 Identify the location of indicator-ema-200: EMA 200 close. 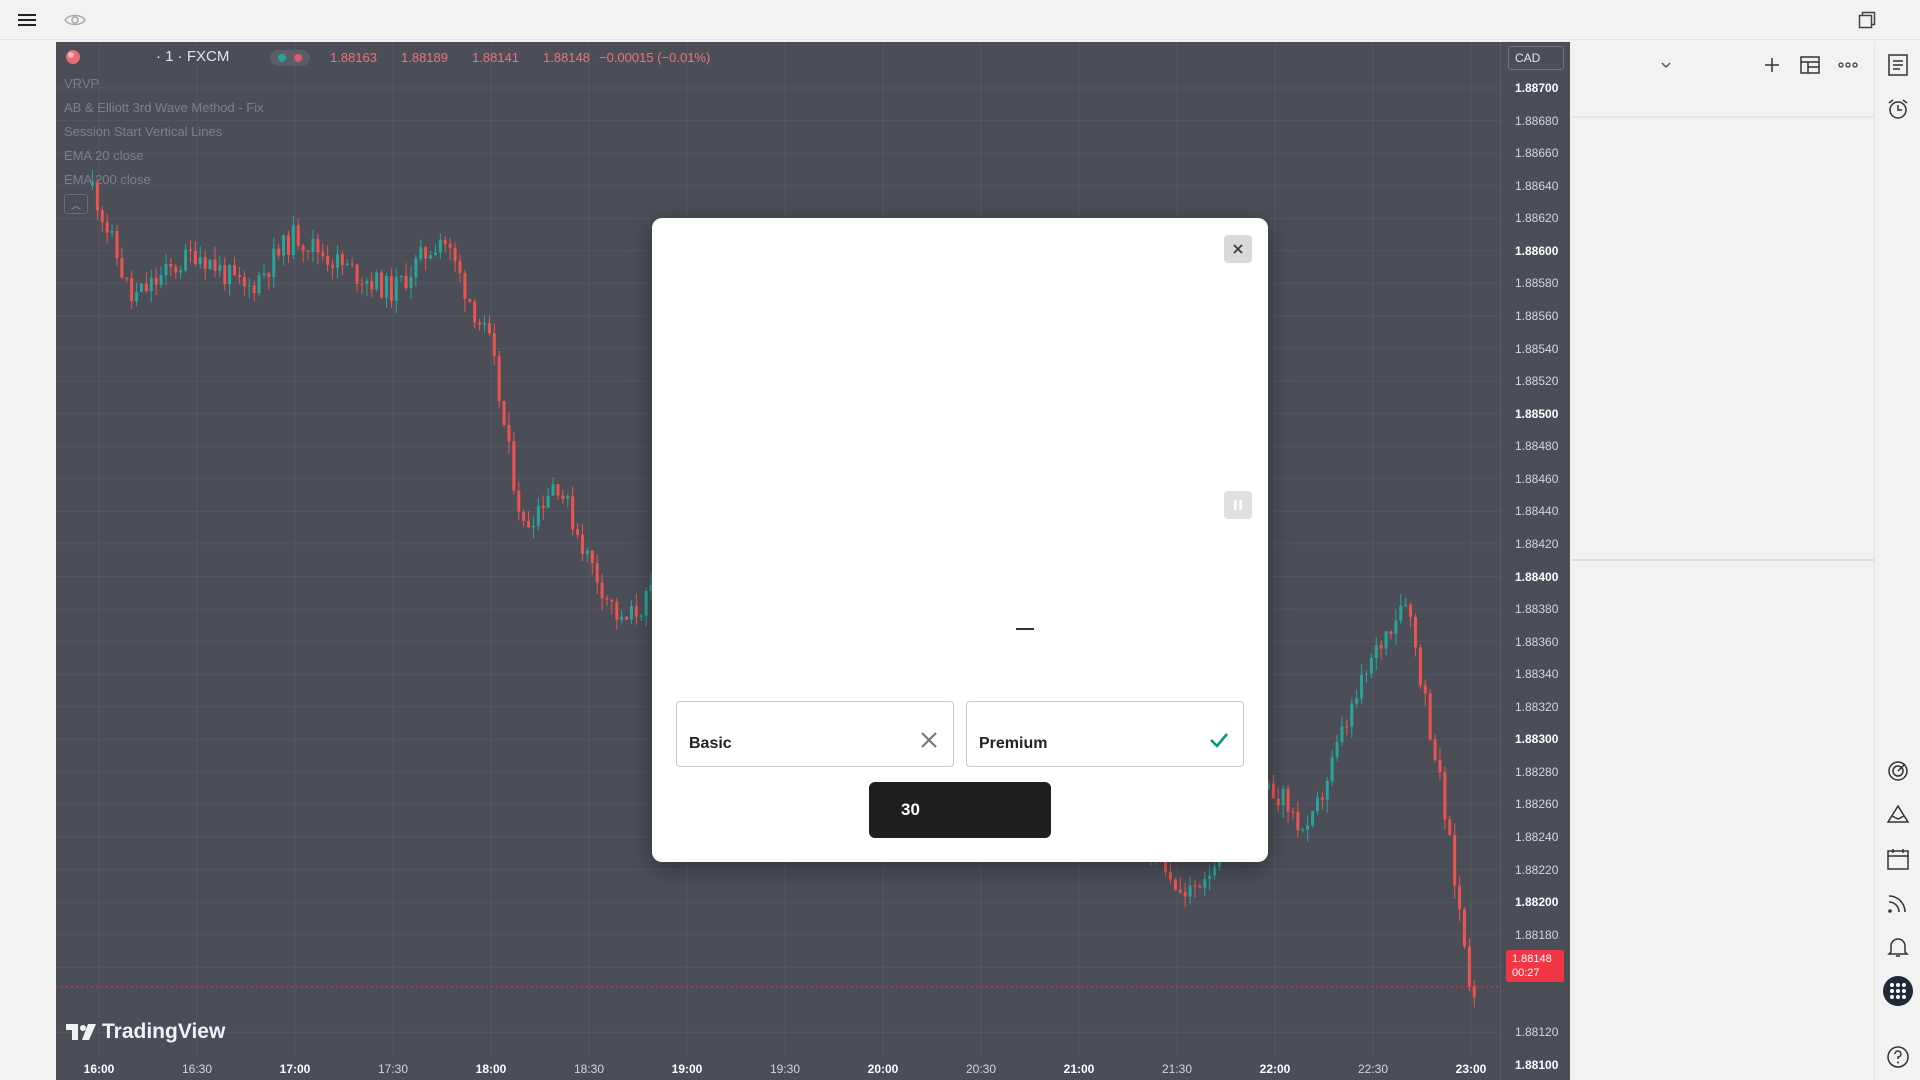
(164, 180).